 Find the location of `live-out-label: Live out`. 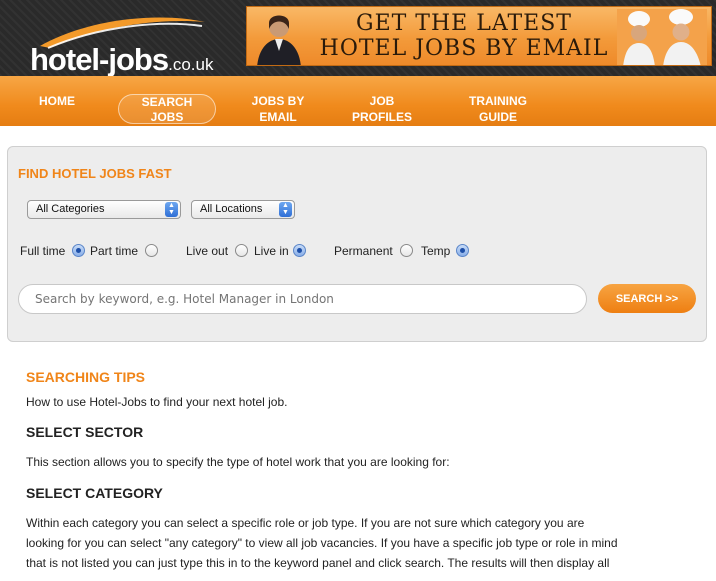

live-out-label: Live out is located at coordinates (207, 251).